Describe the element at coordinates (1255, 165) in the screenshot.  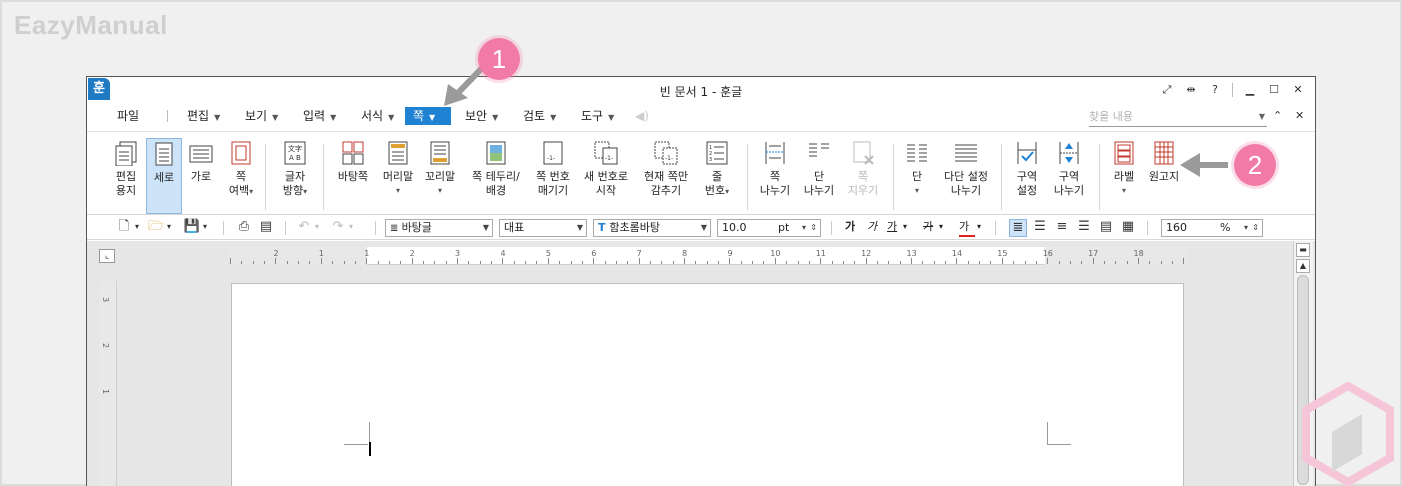
I see `callout-2: 2` at that location.